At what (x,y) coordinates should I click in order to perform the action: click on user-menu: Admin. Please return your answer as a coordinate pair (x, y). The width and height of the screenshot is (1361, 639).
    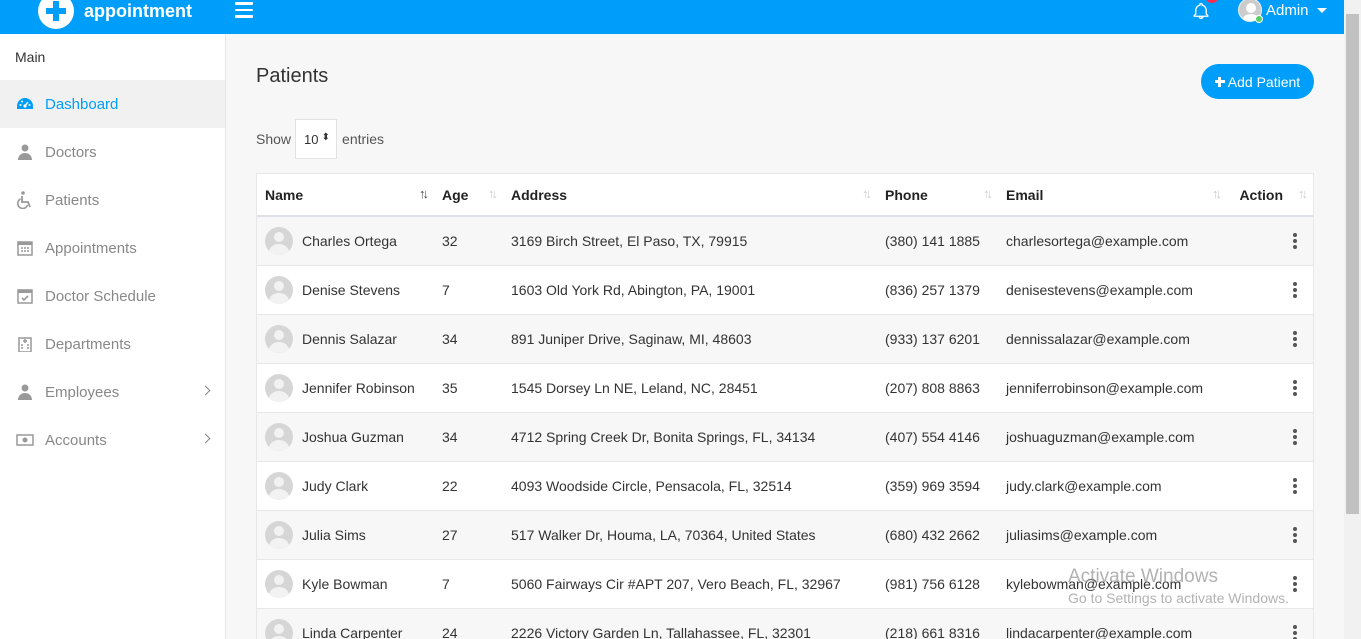
    Looking at the image, I should click on (1282, 11).